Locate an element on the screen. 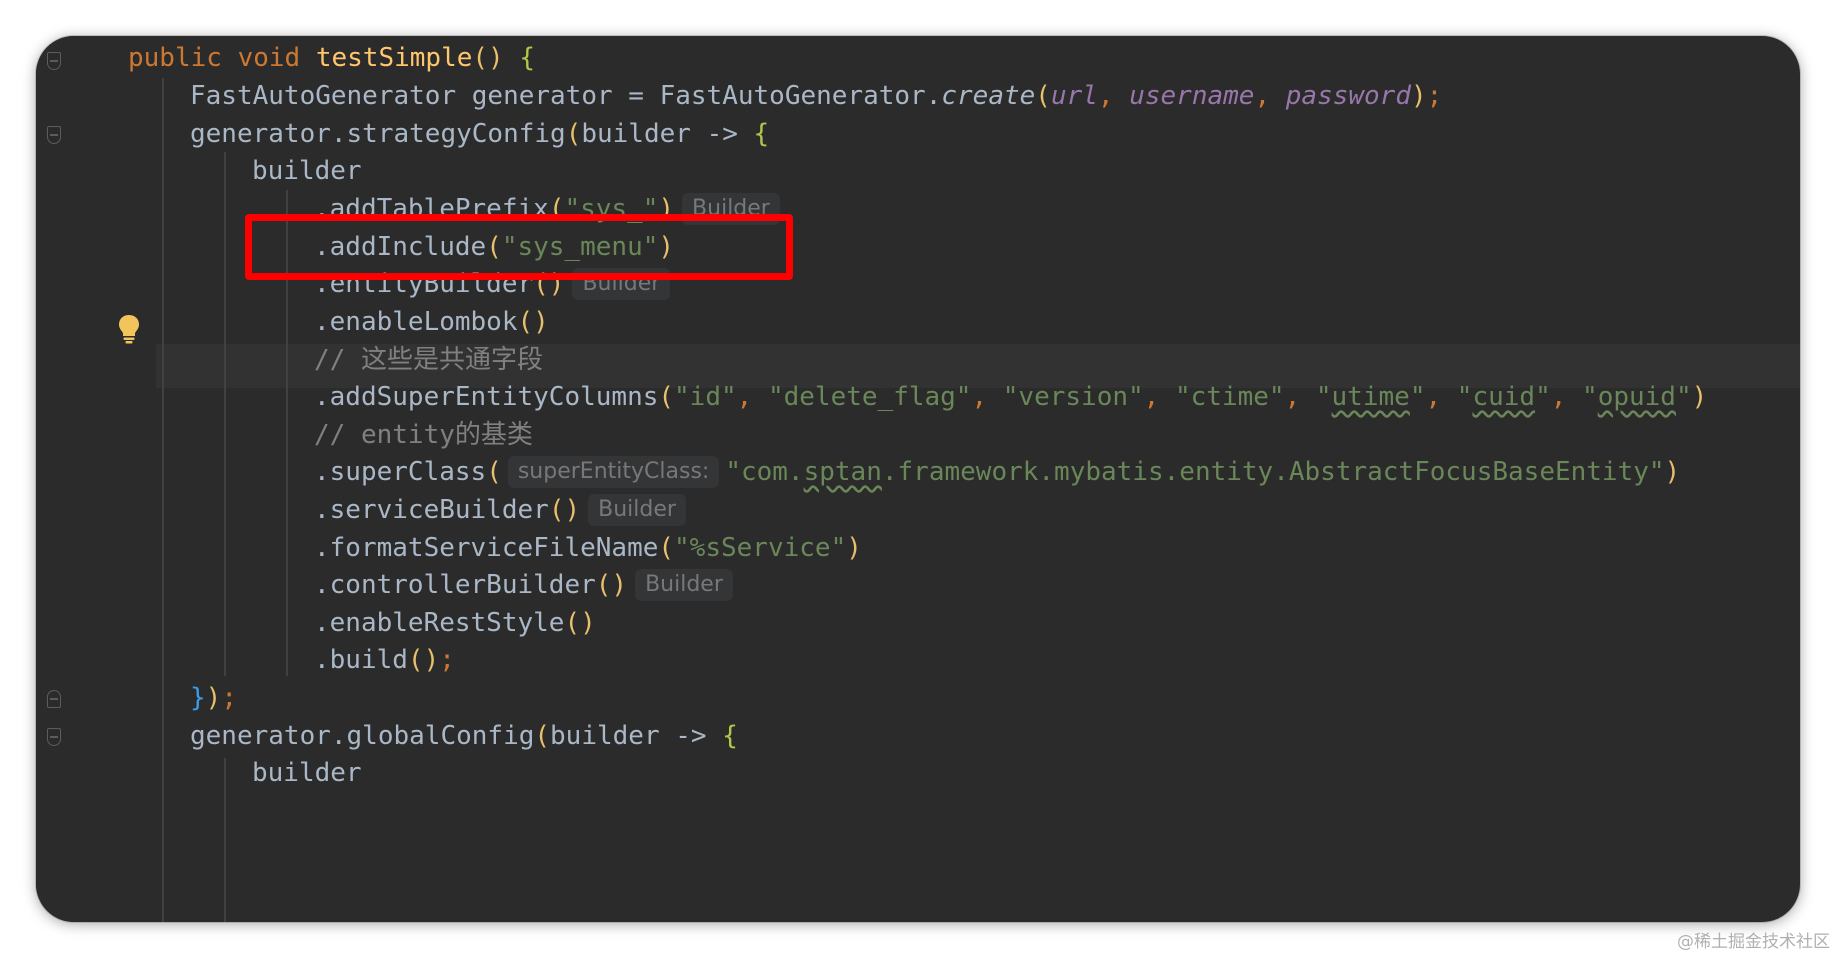  code-text: generator.strategyConfig is located at coordinates (378, 134).